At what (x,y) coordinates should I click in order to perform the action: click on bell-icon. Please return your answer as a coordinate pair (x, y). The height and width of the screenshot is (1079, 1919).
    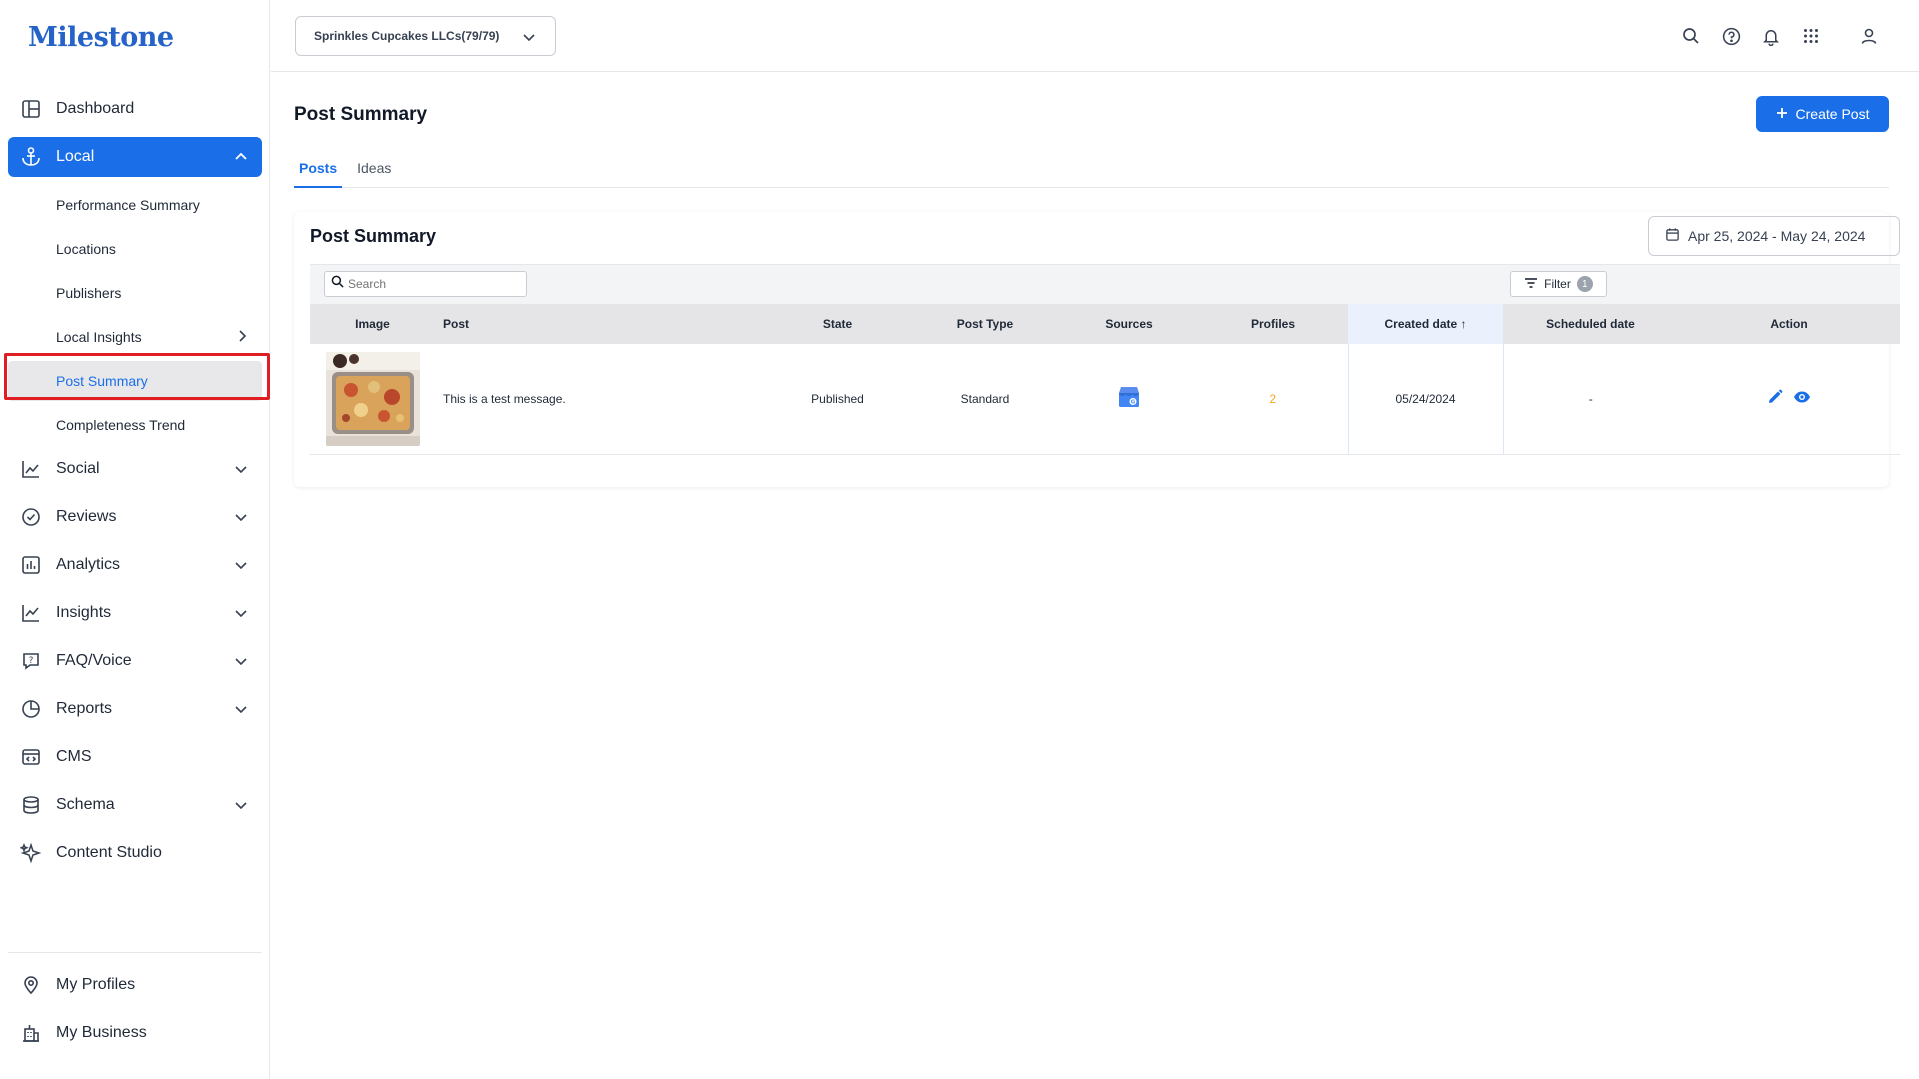
    Looking at the image, I should click on (1771, 36).